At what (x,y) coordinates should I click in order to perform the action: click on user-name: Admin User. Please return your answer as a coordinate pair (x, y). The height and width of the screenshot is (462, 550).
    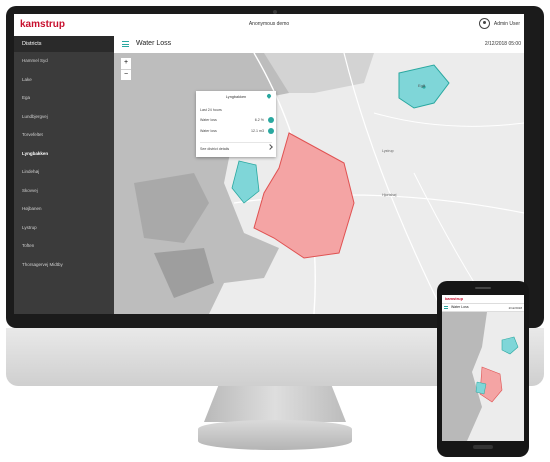
    Looking at the image, I should click on (507, 24).